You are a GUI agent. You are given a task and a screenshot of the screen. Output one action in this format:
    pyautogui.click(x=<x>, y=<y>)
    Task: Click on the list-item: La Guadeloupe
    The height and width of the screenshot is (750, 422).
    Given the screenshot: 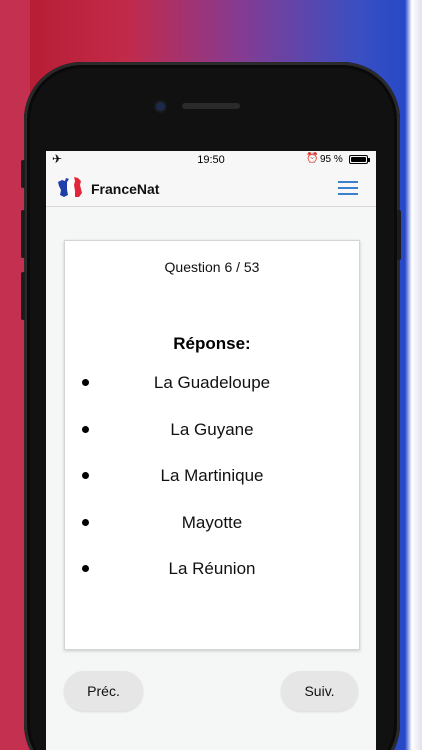 What is the action you would take?
    pyautogui.click(x=212, y=391)
    